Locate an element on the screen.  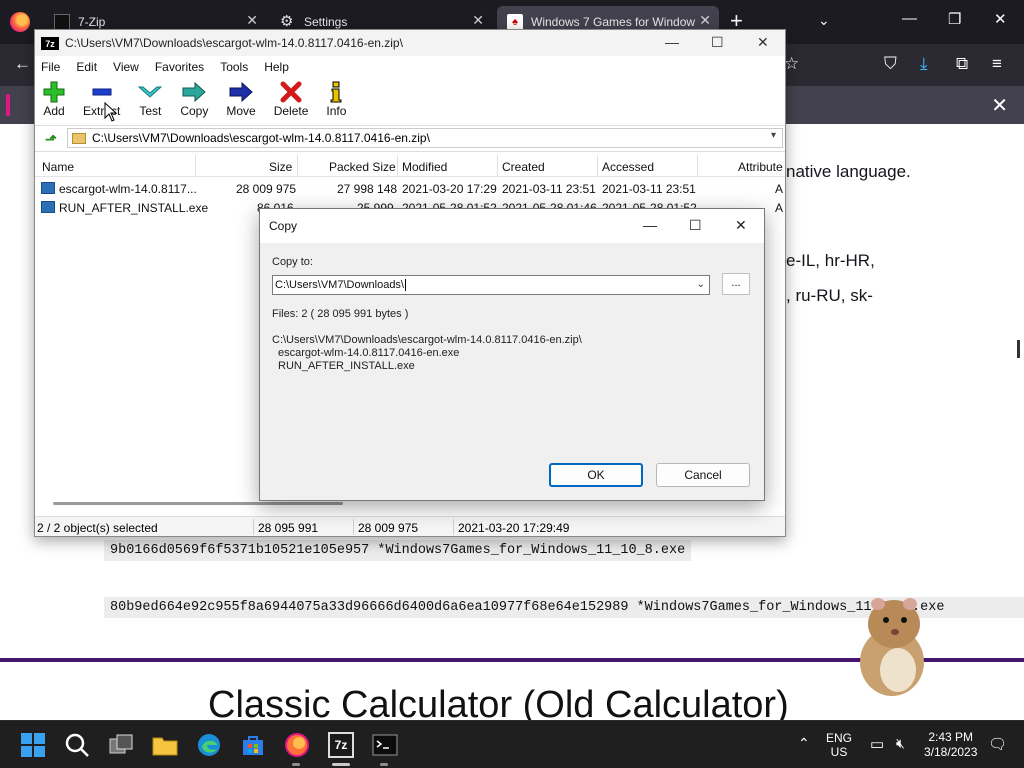
move-icon is located at coordinates (241, 92).